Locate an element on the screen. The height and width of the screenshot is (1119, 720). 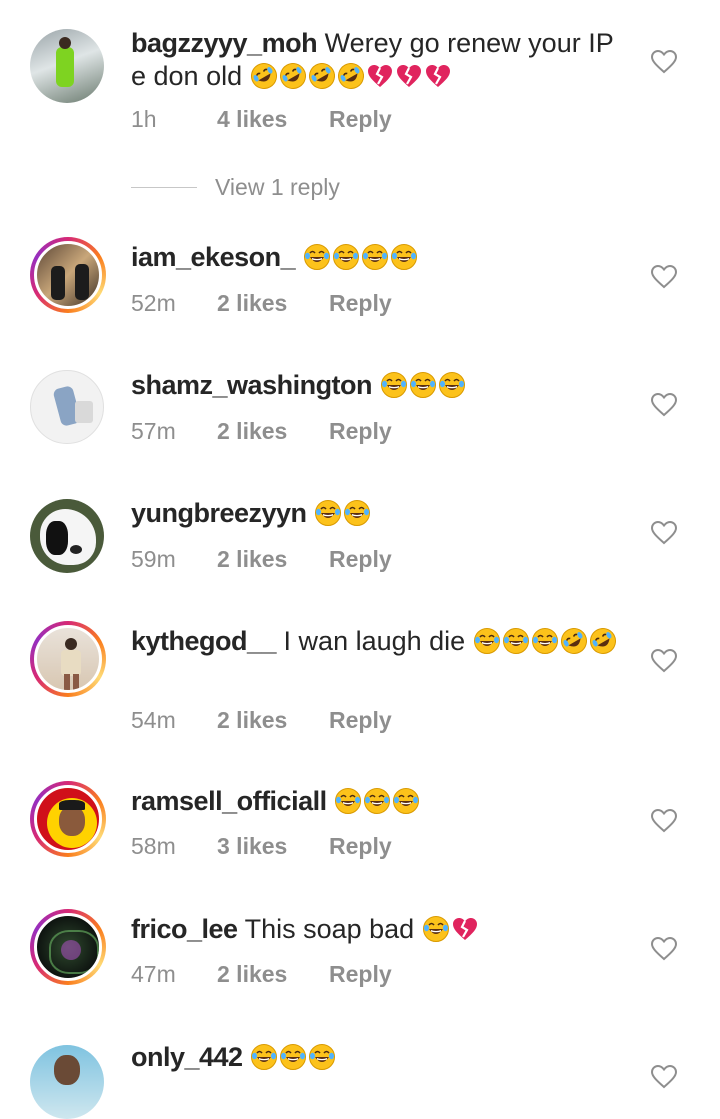
username: shamz_washington is located at coordinates (252, 385).